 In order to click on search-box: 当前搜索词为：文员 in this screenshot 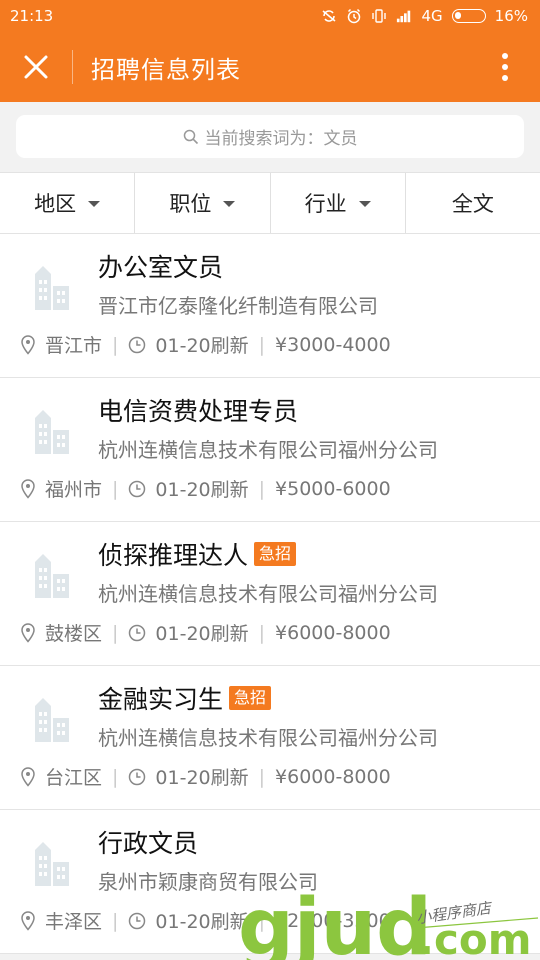, I will do `click(270, 136)`.